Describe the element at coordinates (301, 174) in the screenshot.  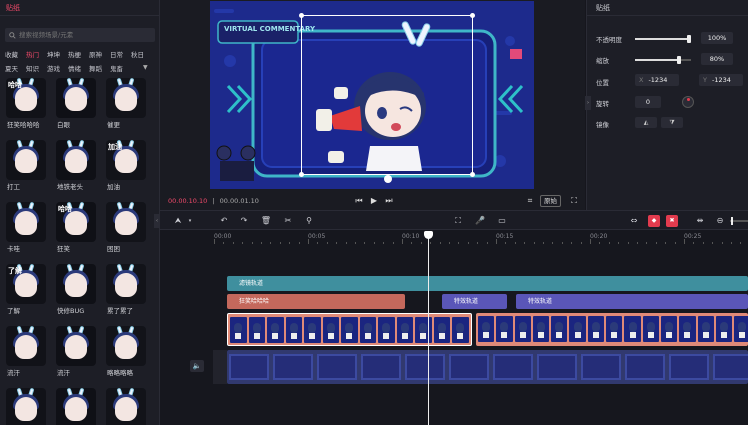
I see `resize-handle-bl` at that location.